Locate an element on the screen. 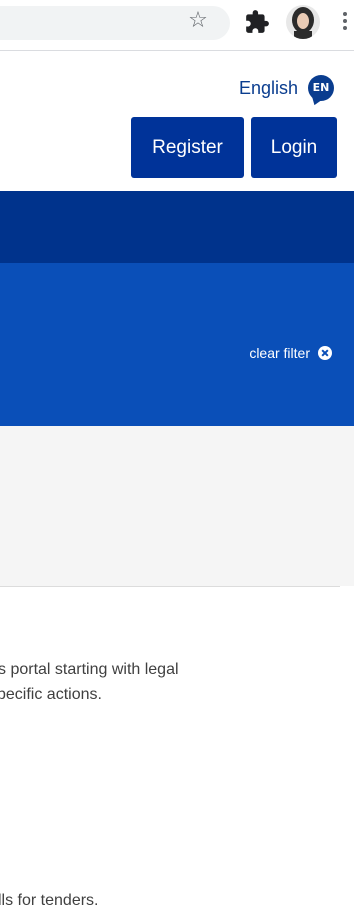 This screenshot has height=921, width=354. clear-filter-link: clear filter is located at coordinates (290, 353).